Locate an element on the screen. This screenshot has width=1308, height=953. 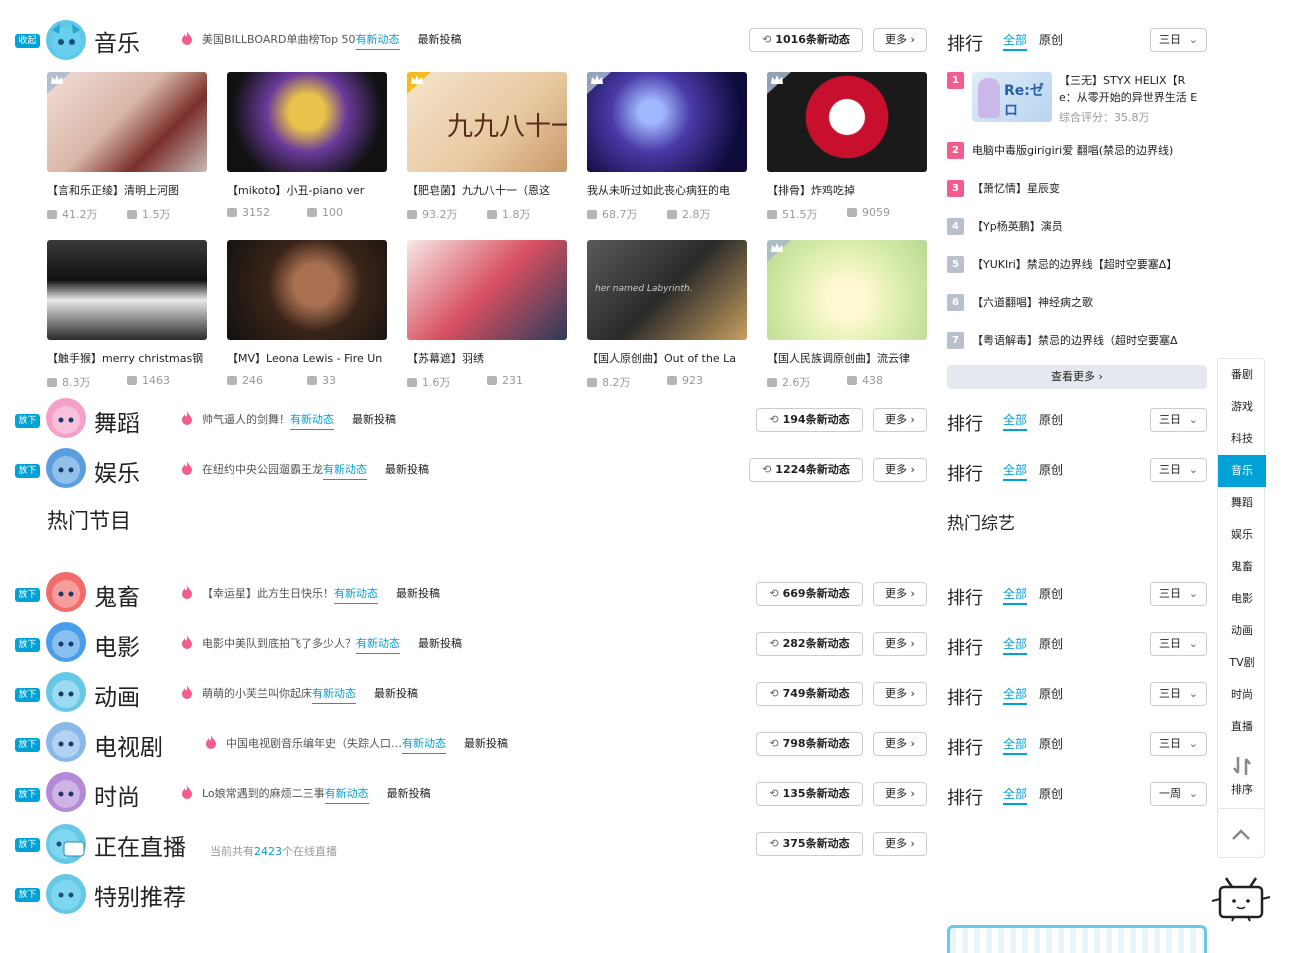
section-title-music: 音乐 is located at coordinates (117, 41).